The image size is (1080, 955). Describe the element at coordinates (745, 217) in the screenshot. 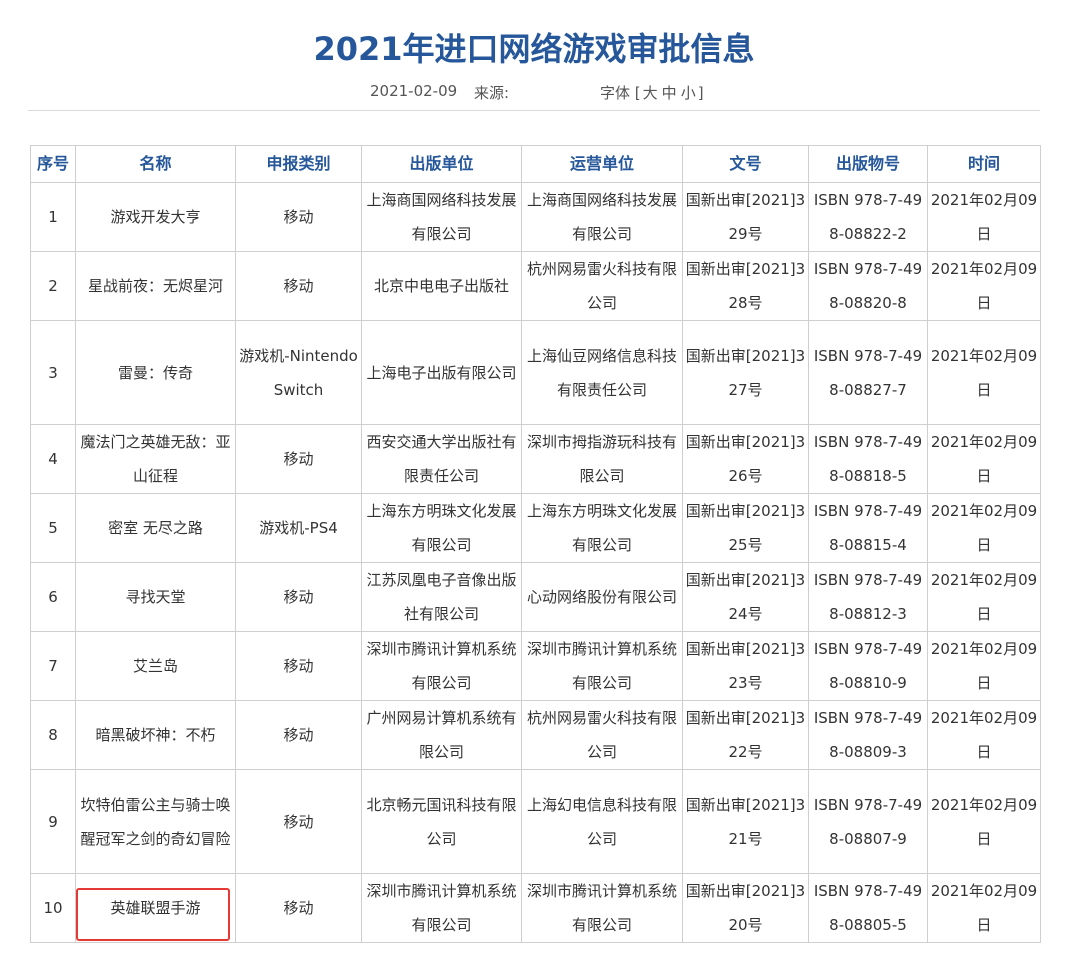

I see `cell-doc-number: 国新出审[2021]329号` at that location.